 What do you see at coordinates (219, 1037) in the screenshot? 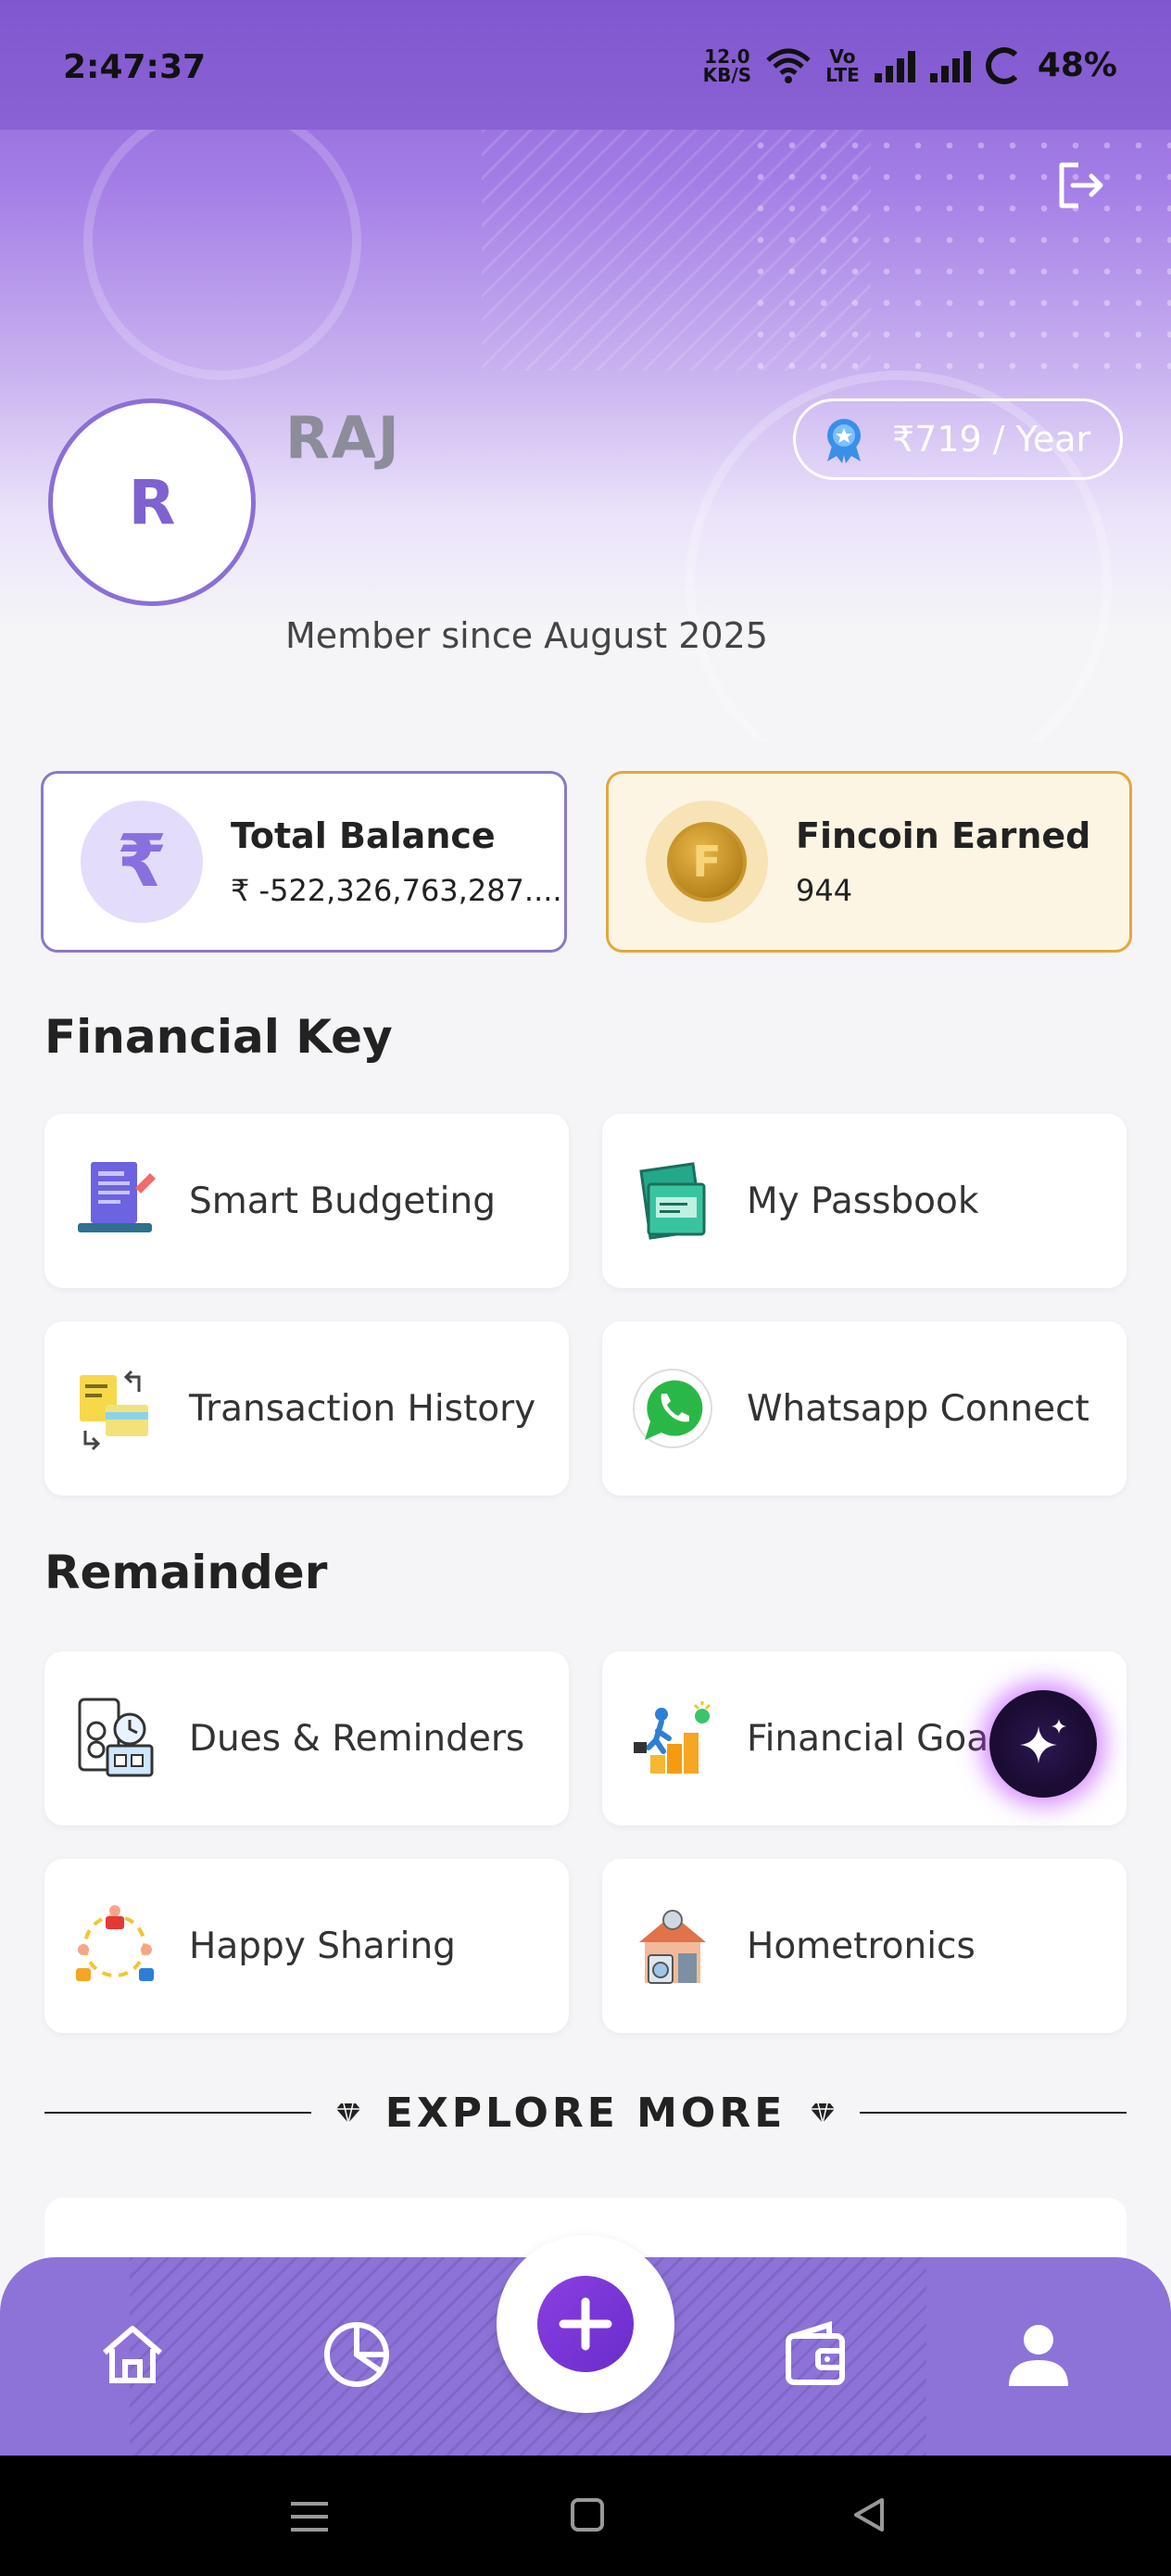
I see `section-title-financial-key: Financial Key` at bounding box center [219, 1037].